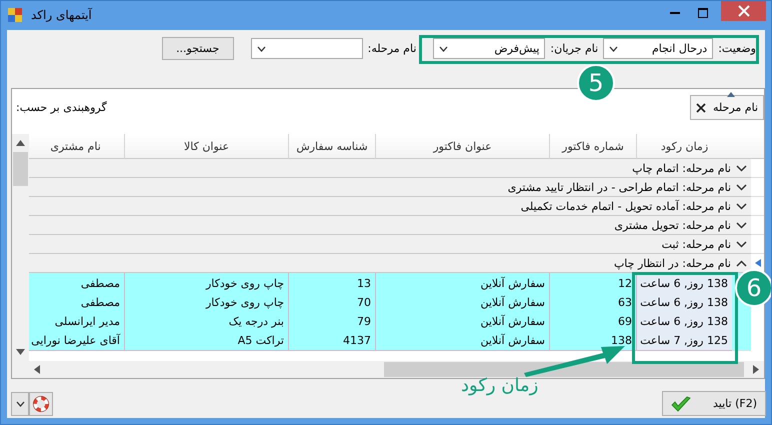 Image resolution: width=772 pixels, height=425 pixels. I want to click on status-label: وضعیت:, so click(737, 48).